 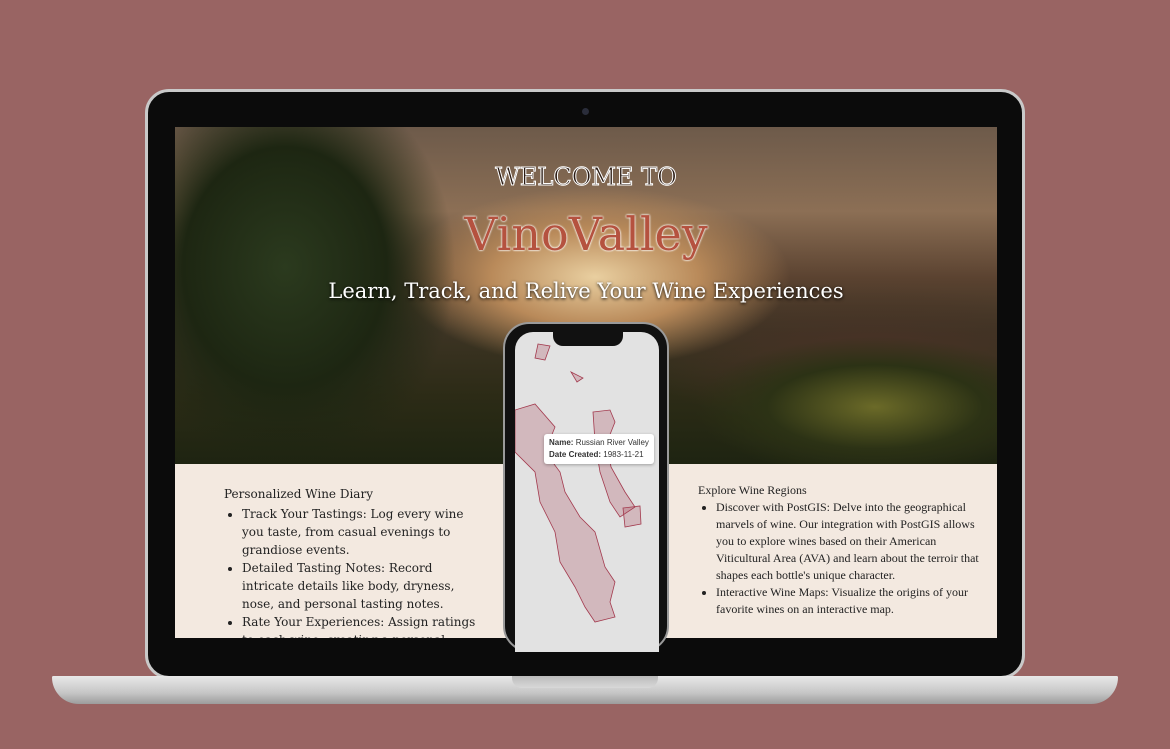 I want to click on webcam-icon, so click(x=585, y=111).